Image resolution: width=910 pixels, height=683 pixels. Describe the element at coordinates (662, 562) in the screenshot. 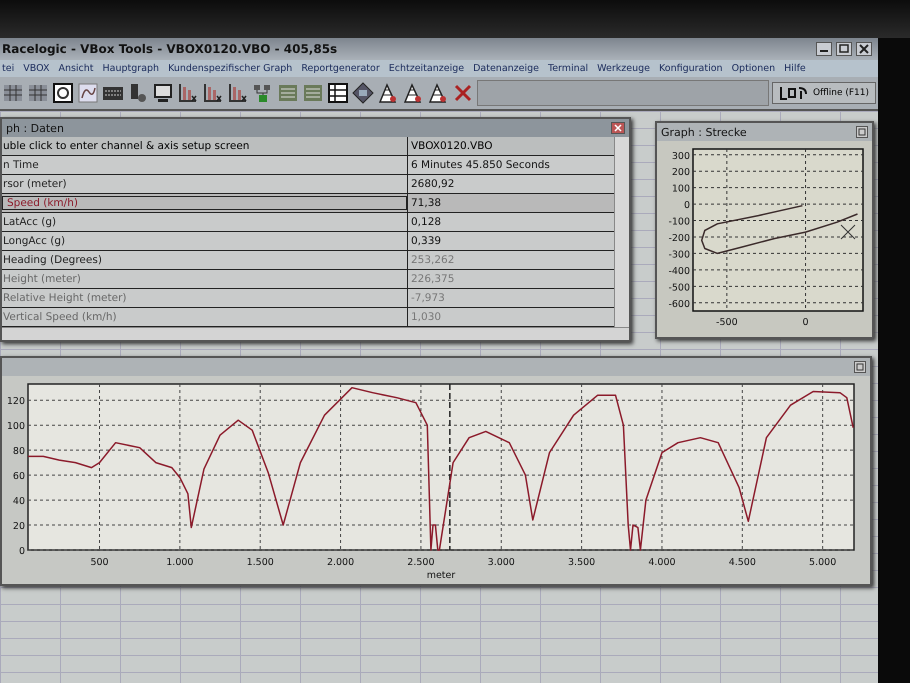

I see `axis-label: 4.000` at that location.